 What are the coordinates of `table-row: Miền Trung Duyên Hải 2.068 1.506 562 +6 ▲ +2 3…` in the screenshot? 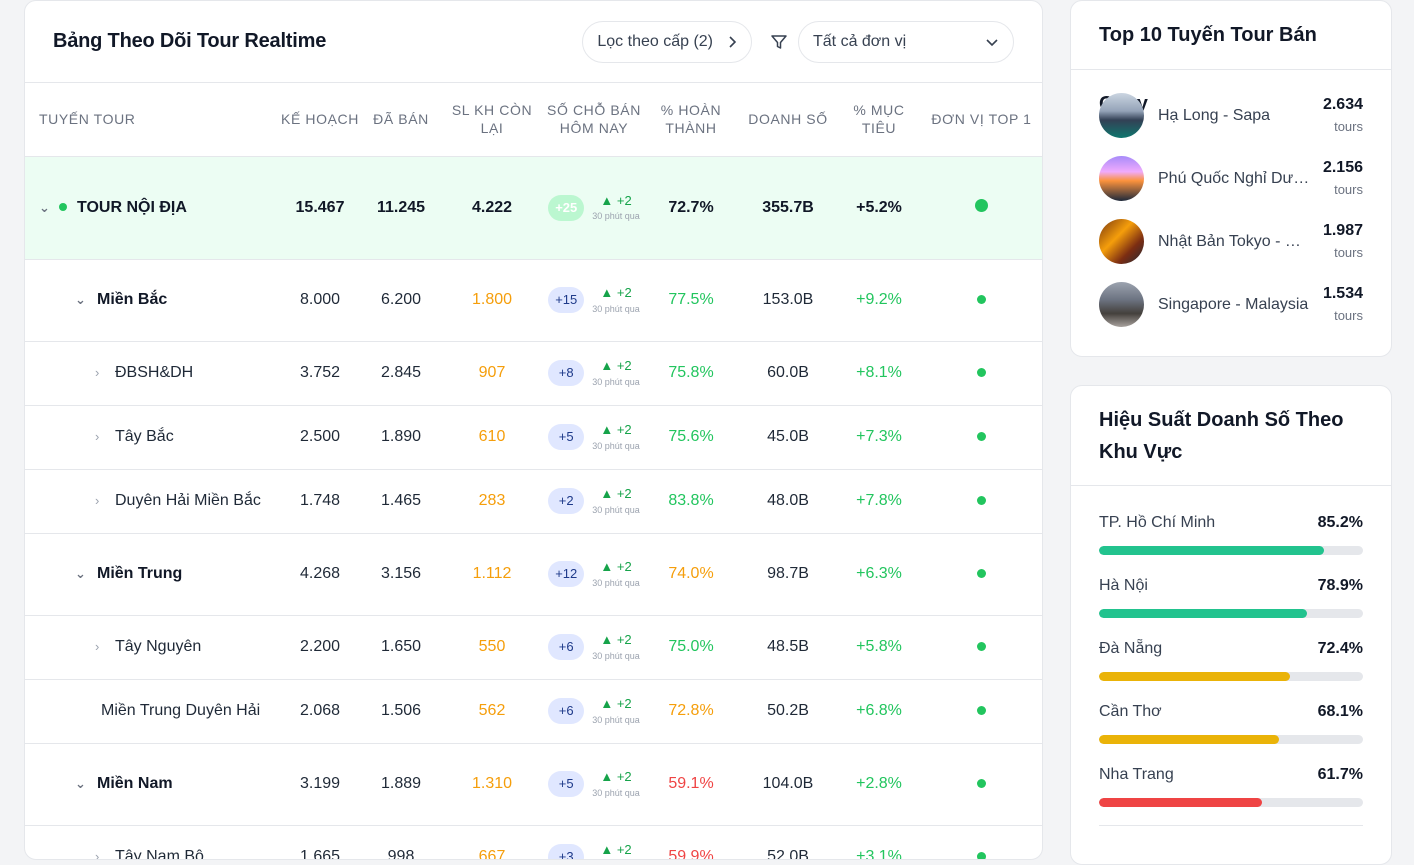 It's located at (533, 711).